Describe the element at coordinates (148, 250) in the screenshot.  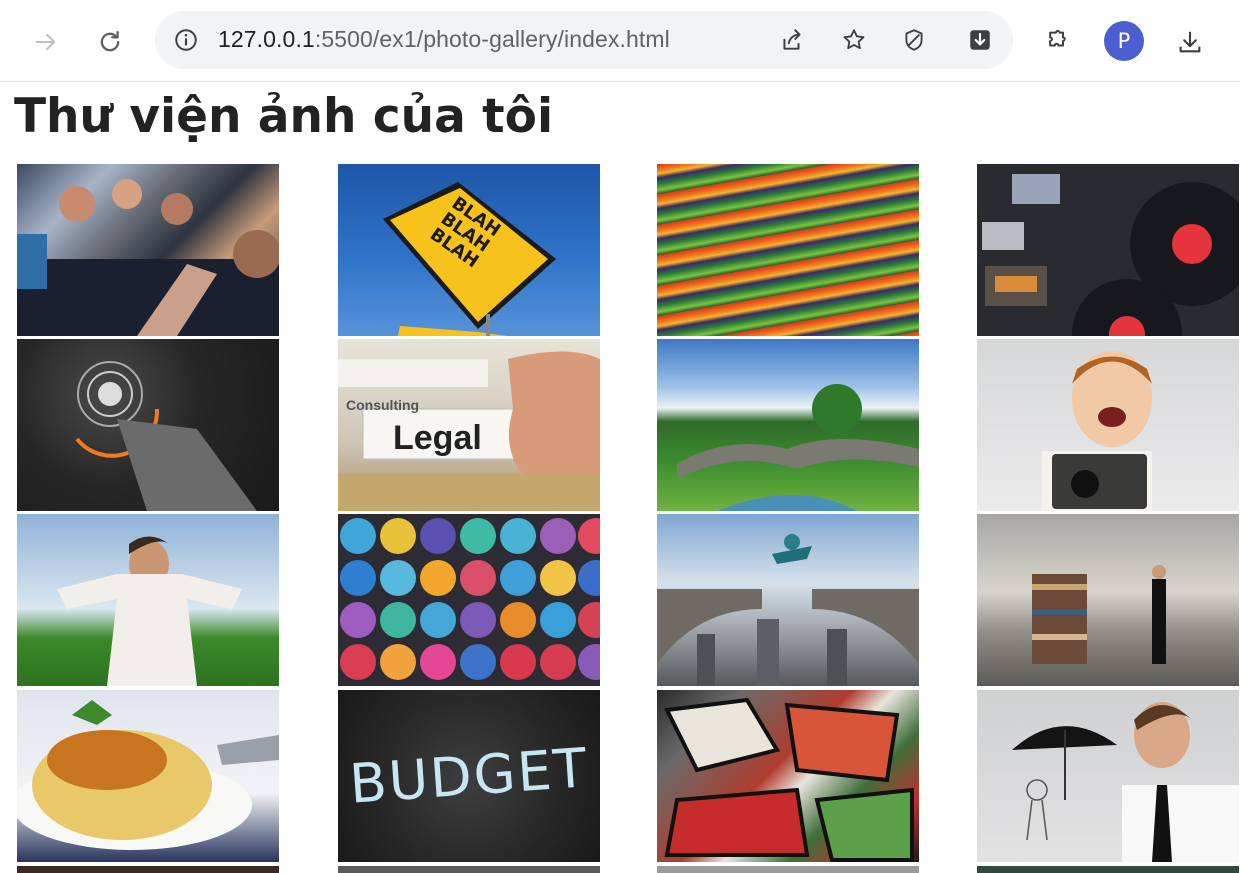
I see `gallery-image-concert-crowd` at that location.